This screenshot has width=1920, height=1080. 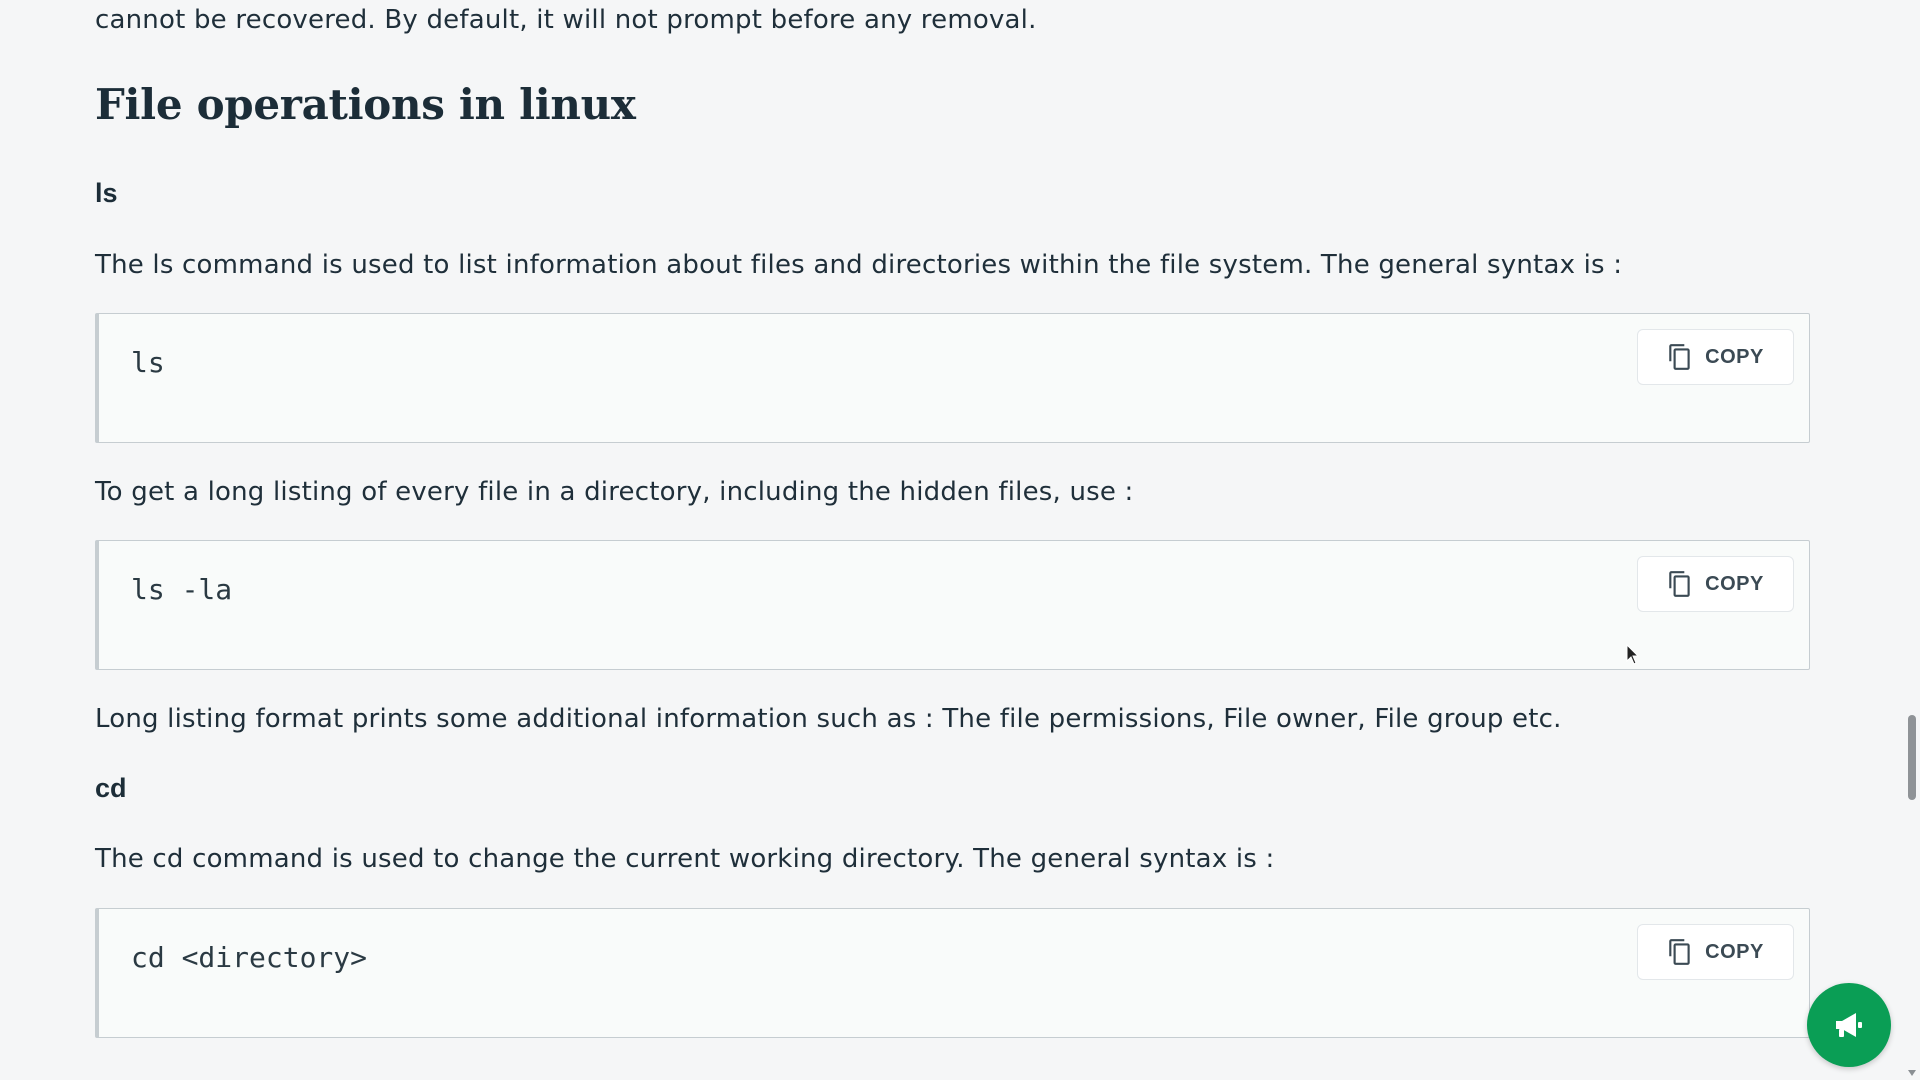 What do you see at coordinates (181, 589) in the screenshot?
I see `code-text: ls -la` at bounding box center [181, 589].